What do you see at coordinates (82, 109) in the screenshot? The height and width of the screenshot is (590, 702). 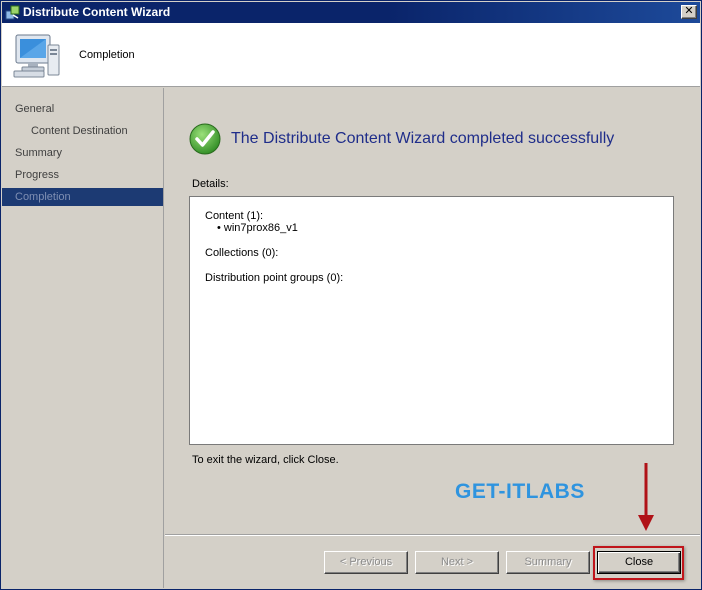 I see `nav-item-general: General` at bounding box center [82, 109].